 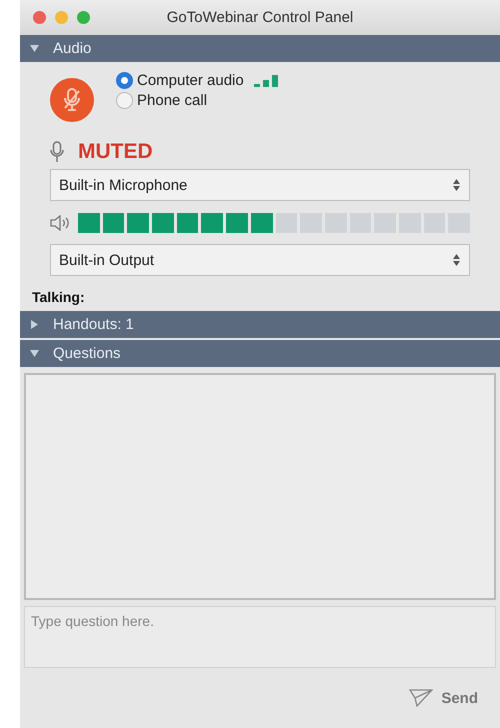 What do you see at coordinates (58, 297) in the screenshot?
I see `talking-label: Talking:` at bounding box center [58, 297].